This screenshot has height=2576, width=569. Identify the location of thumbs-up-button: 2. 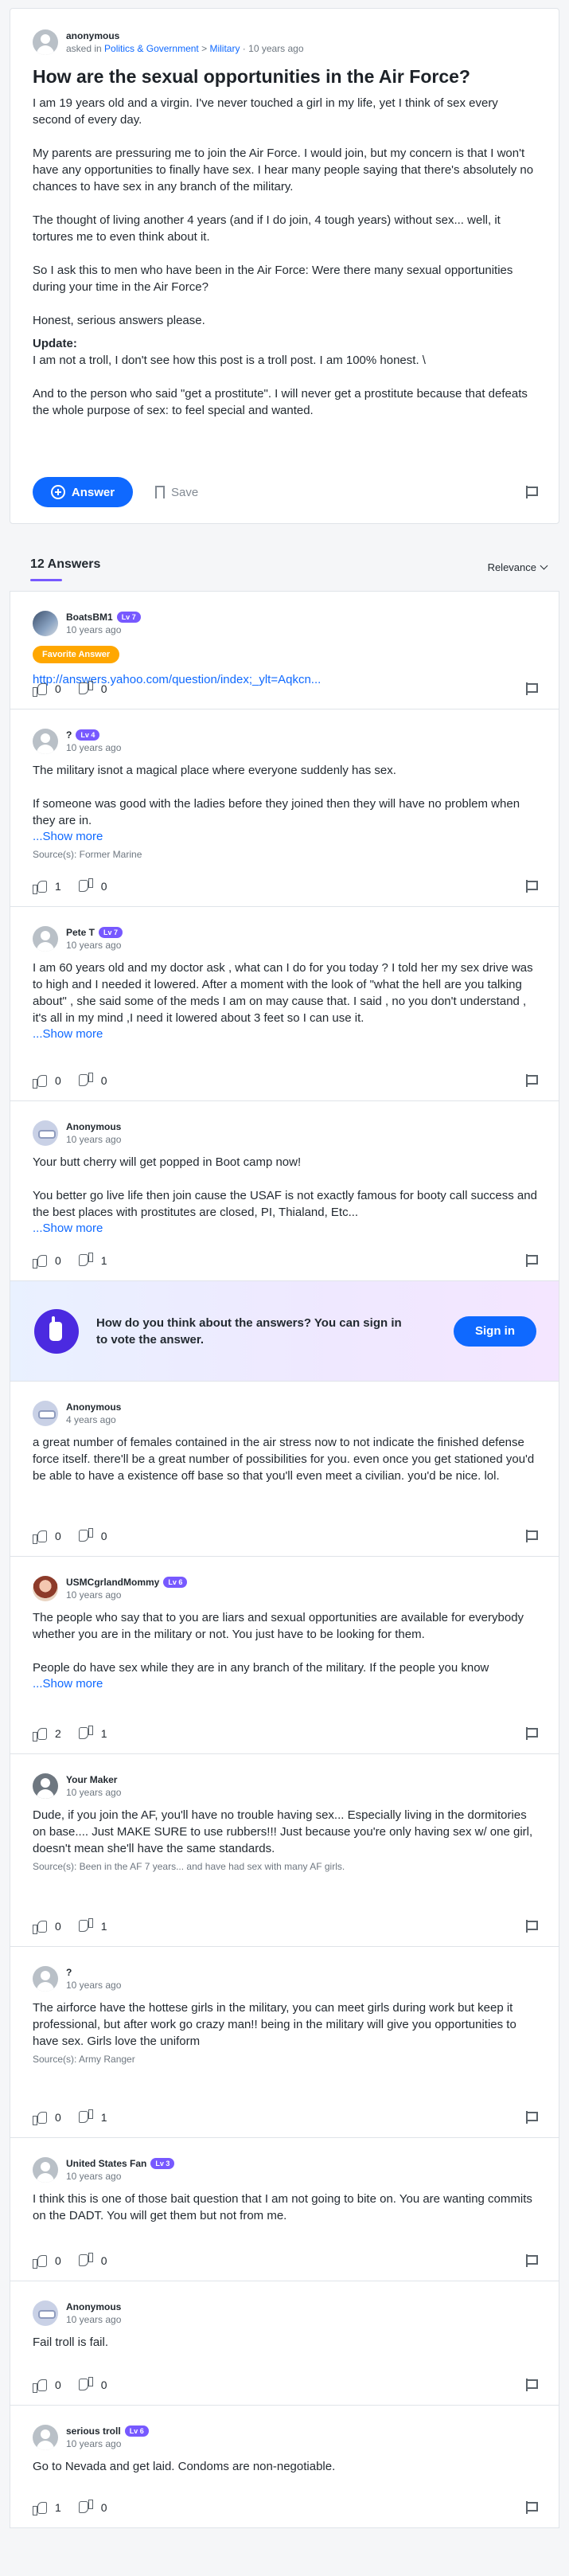
(47, 1733).